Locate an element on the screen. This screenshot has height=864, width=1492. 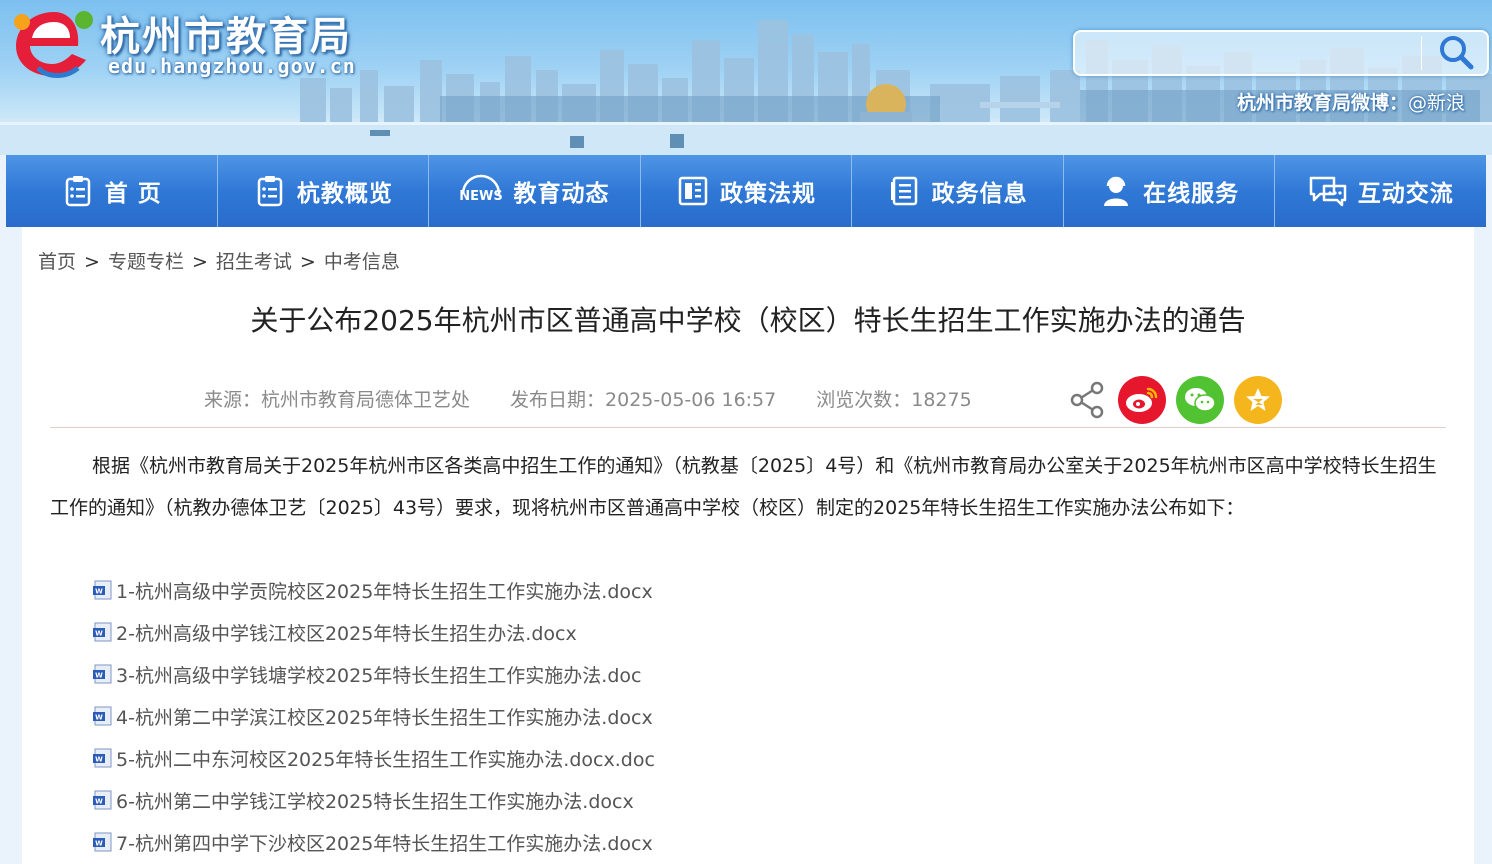
headset-user-icon is located at coordinates (1116, 191).